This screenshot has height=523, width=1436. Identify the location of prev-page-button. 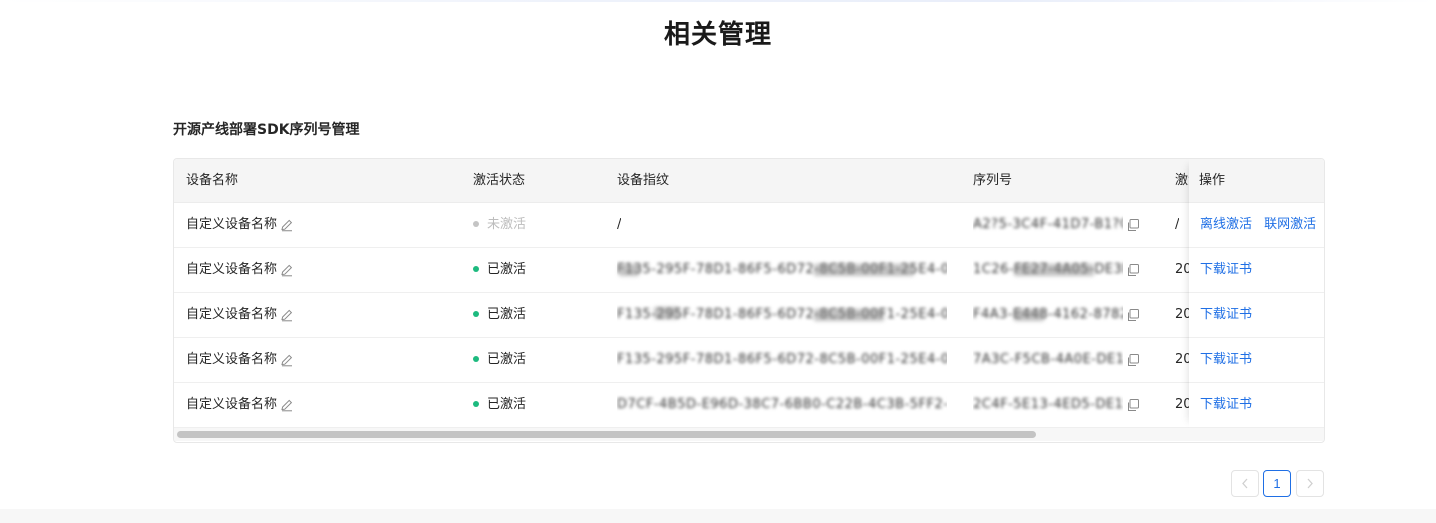
(1245, 483).